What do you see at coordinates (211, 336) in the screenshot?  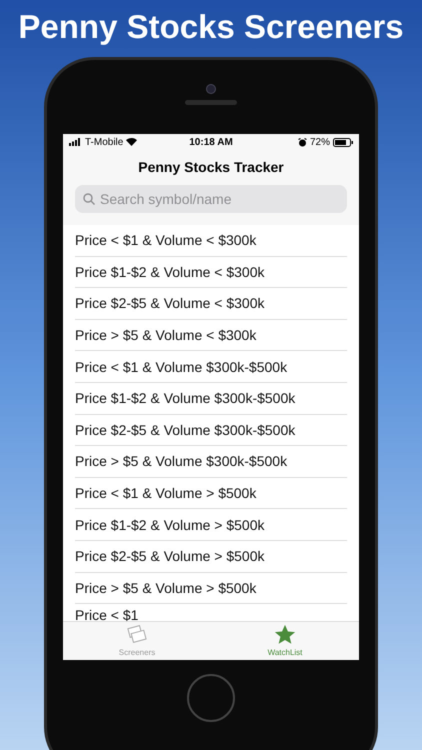 I see `screener-item: Price > $5 & Volume < $300k` at bounding box center [211, 336].